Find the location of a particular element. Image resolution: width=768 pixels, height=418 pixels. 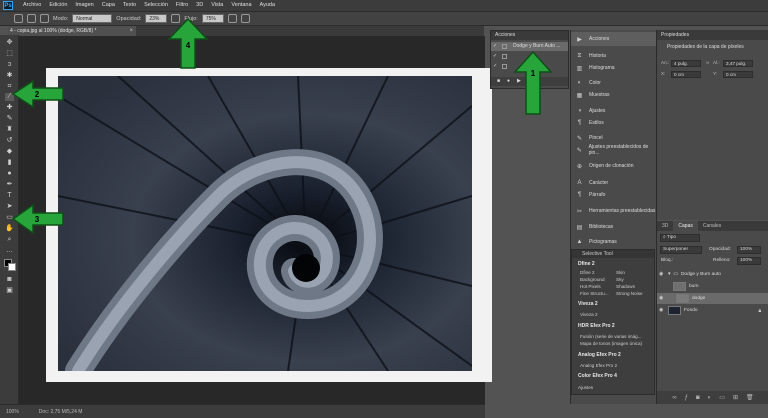

menu-imagen: Imagen is located at coordinates (84, 5).